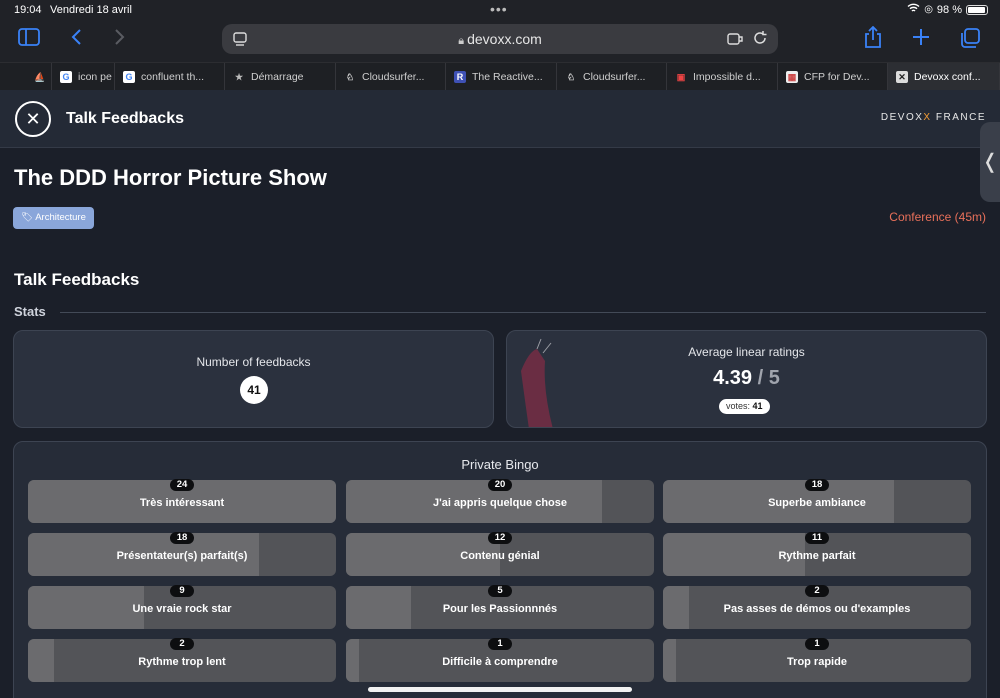 This screenshot has height=698, width=1000. What do you see at coordinates (500, 119) in the screenshot?
I see `page-header: ✕ Talk Feedbacks DEVOXX FRANCE` at bounding box center [500, 119].